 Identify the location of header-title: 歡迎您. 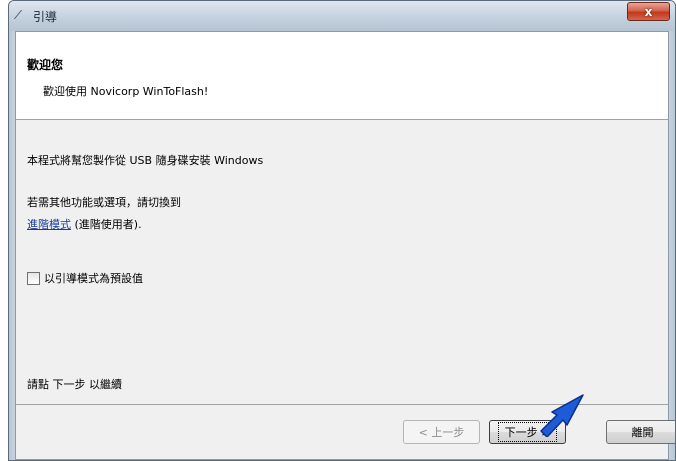
(45, 65).